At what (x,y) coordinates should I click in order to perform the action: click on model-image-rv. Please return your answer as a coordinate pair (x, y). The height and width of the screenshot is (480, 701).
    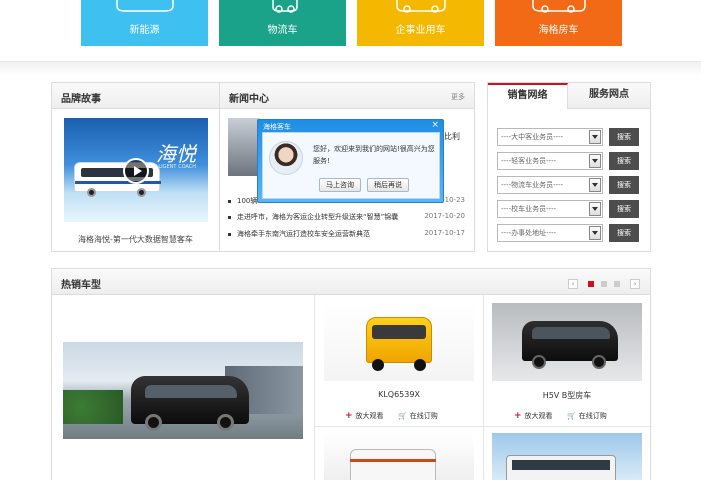
    Looking at the image, I should click on (399, 456).